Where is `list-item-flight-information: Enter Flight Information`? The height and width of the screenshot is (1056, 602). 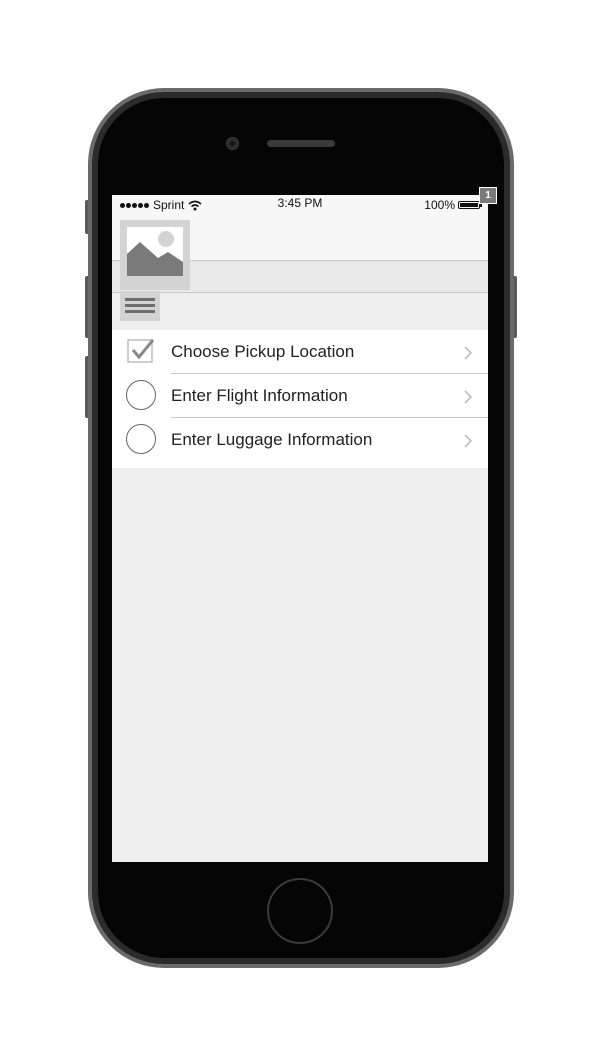
list-item-flight-information: Enter Flight Information is located at coordinates (300, 396).